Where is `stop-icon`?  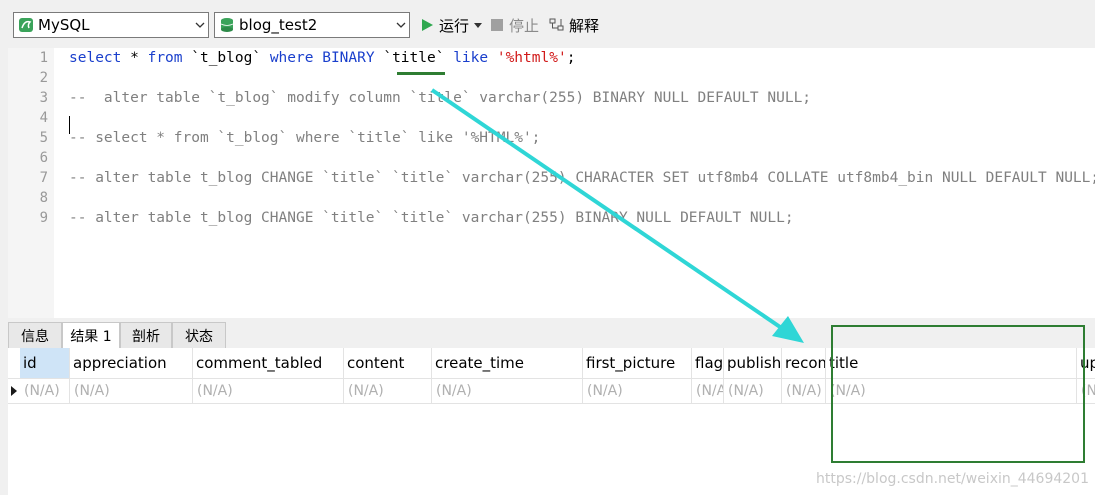
stop-icon is located at coordinates (497, 25).